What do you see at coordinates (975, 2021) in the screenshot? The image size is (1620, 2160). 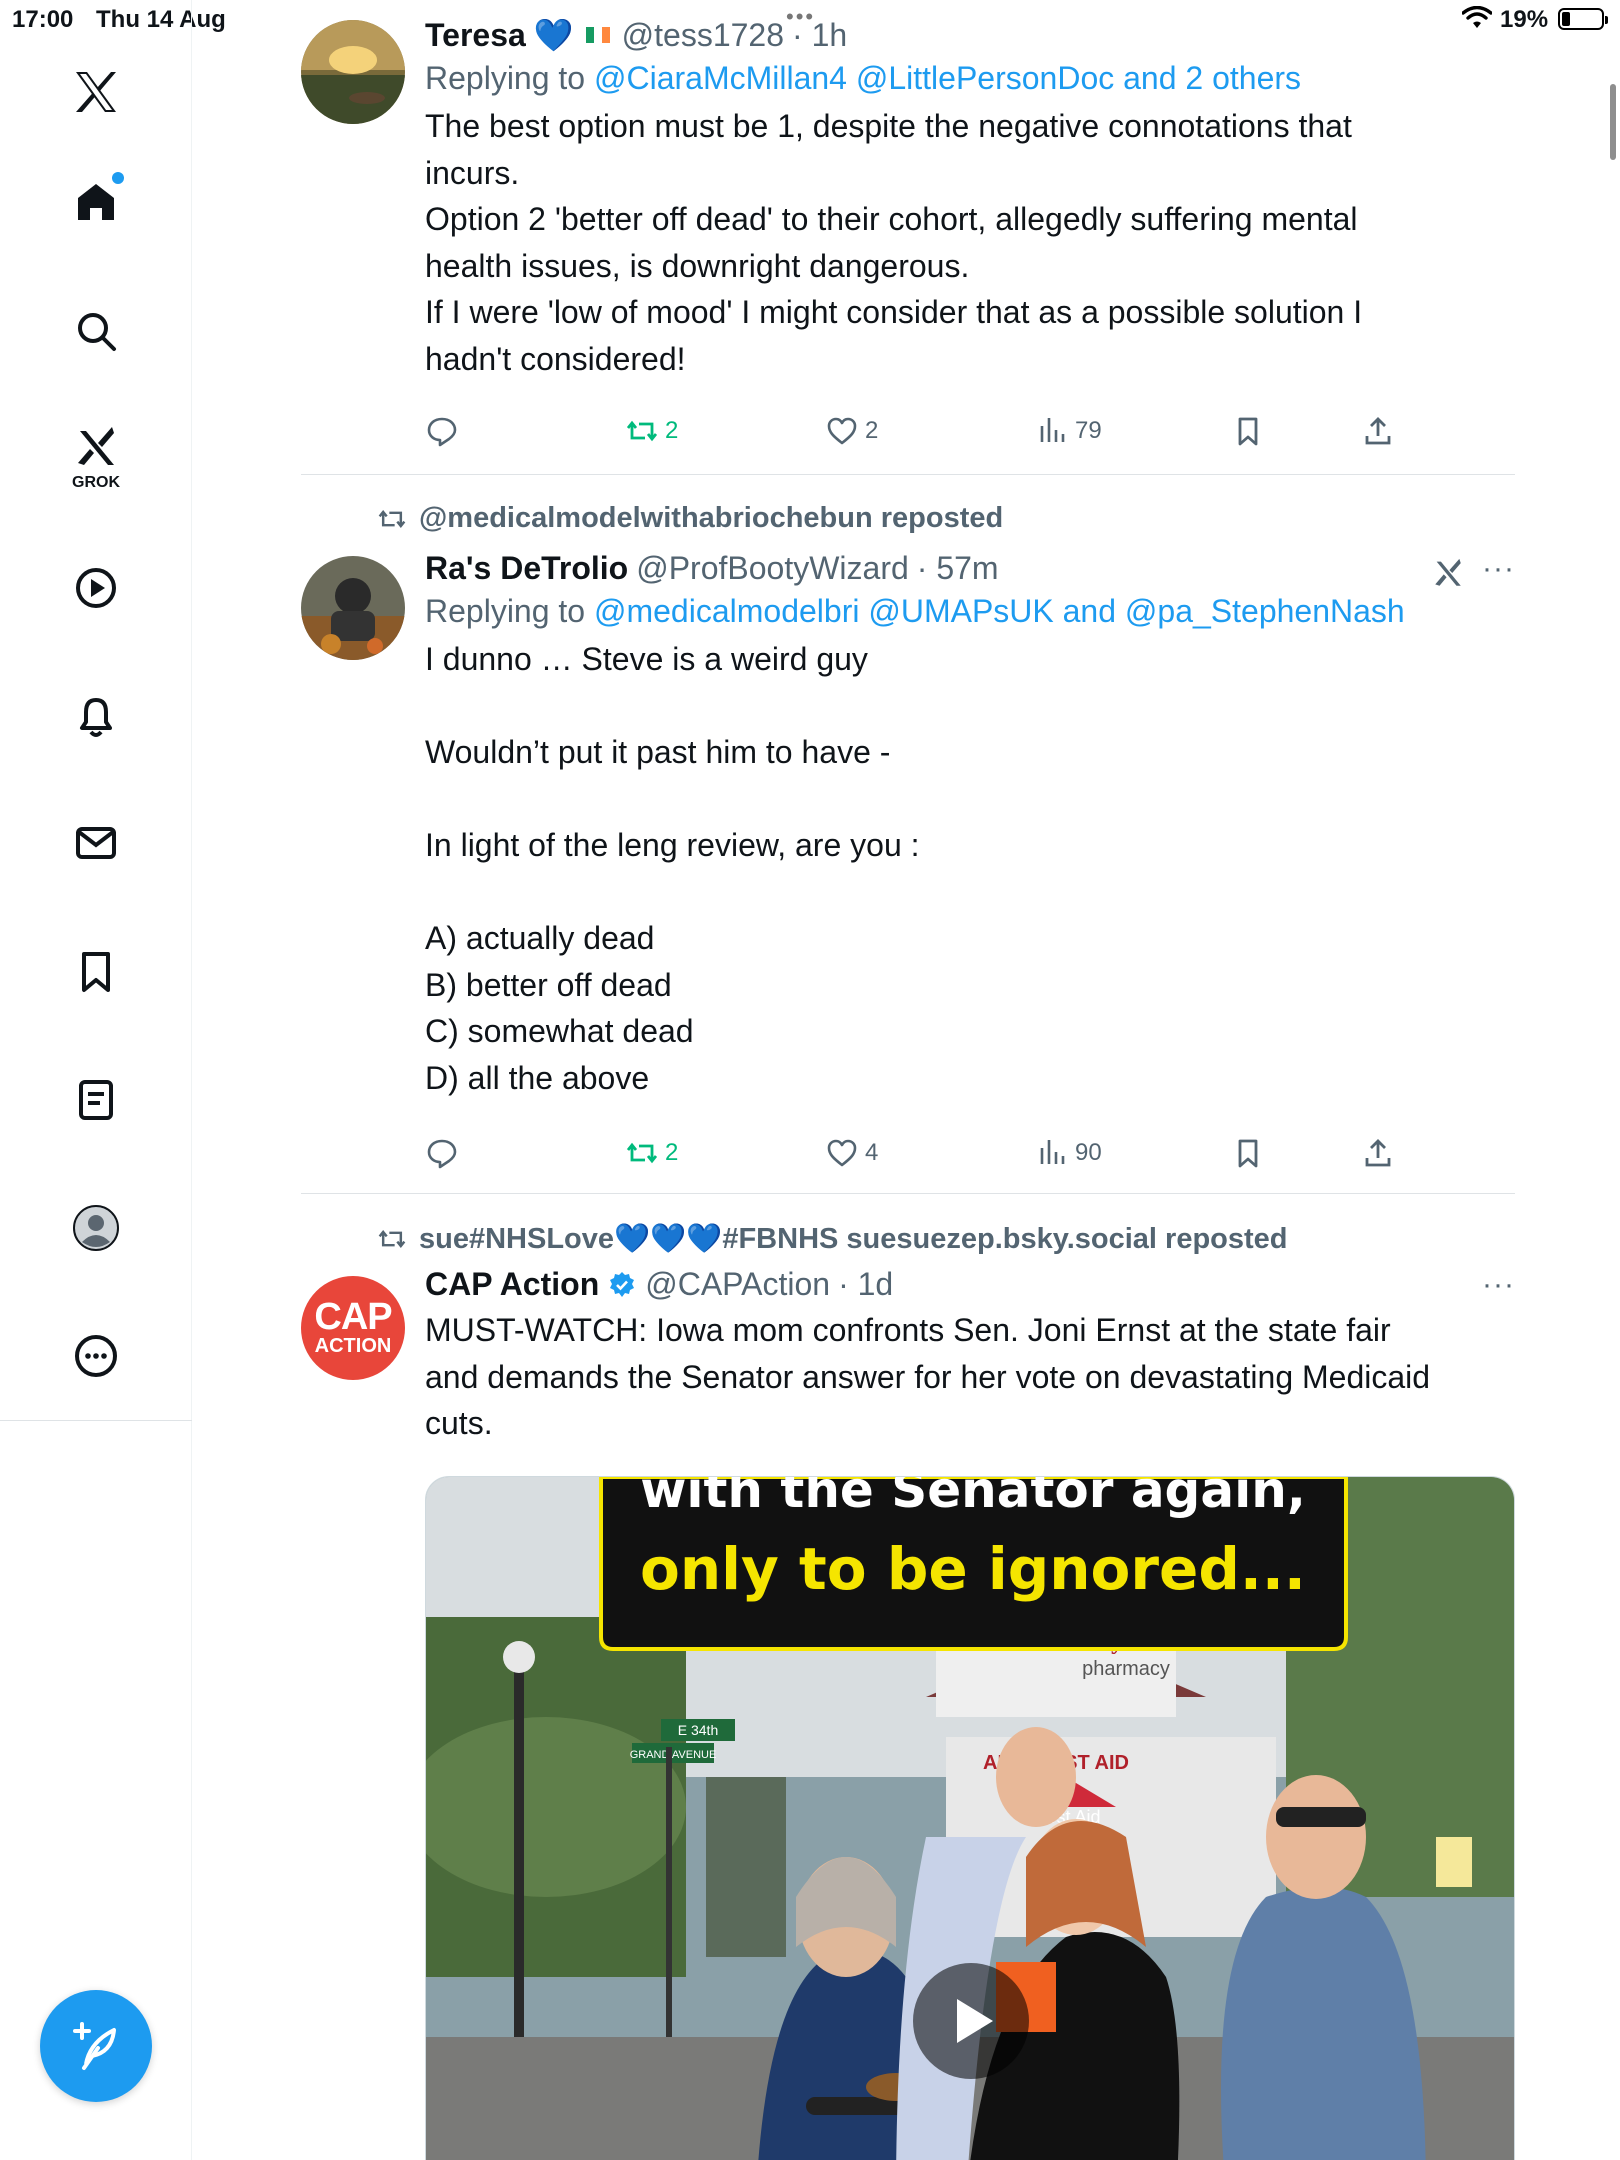 I see `play-icon` at bounding box center [975, 2021].